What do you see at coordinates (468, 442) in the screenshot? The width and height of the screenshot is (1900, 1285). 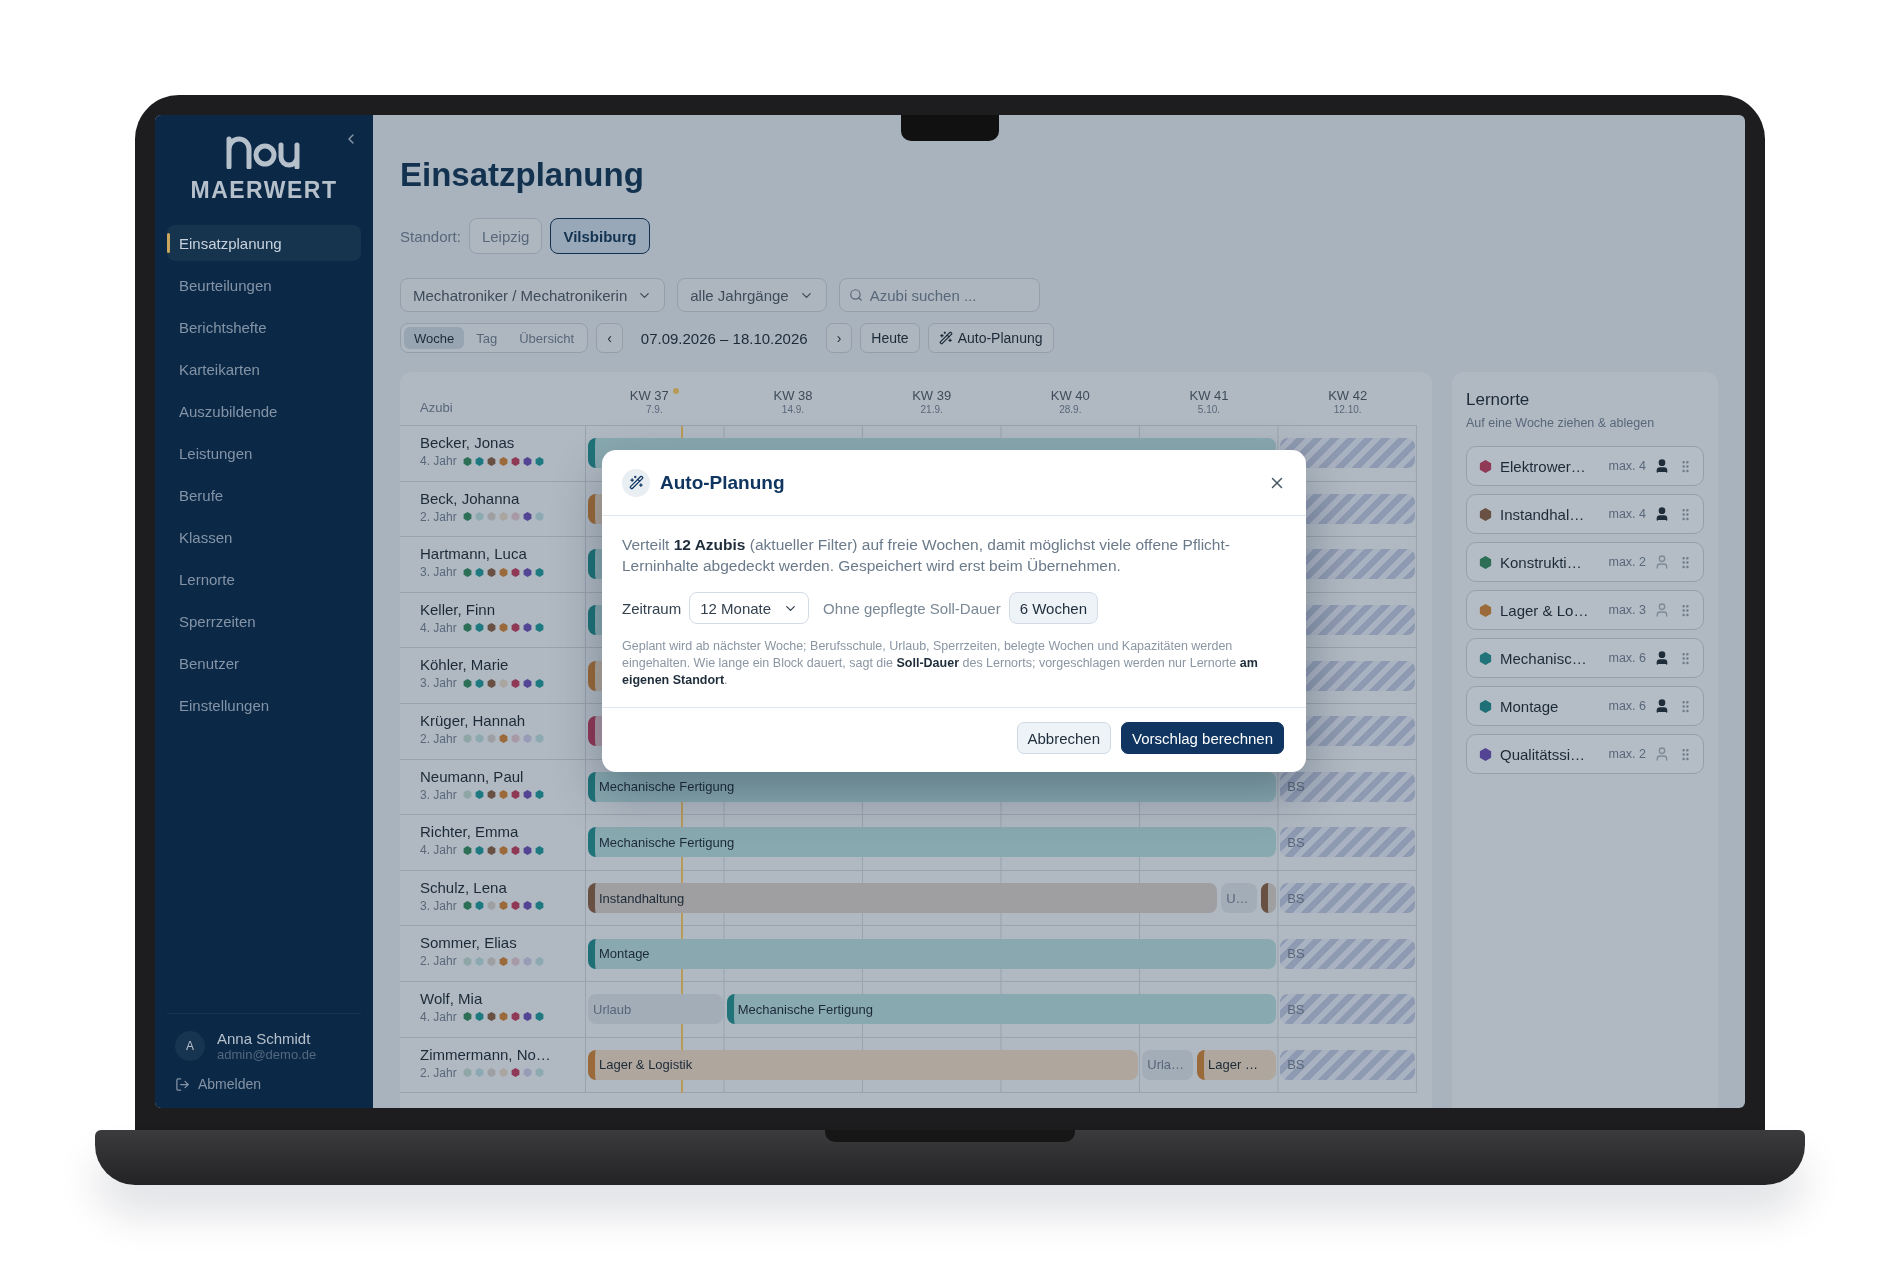 I see `trainee-name: Becker, Jonas` at bounding box center [468, 442].